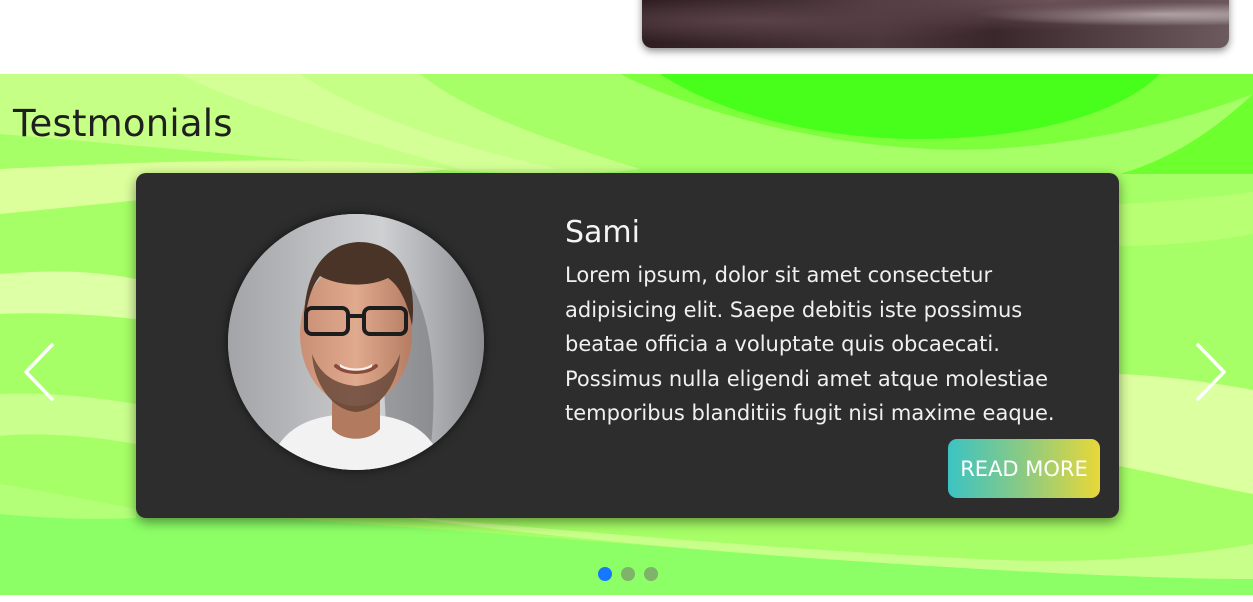  I want to click on page-bottom-strip, so click(626, 598).